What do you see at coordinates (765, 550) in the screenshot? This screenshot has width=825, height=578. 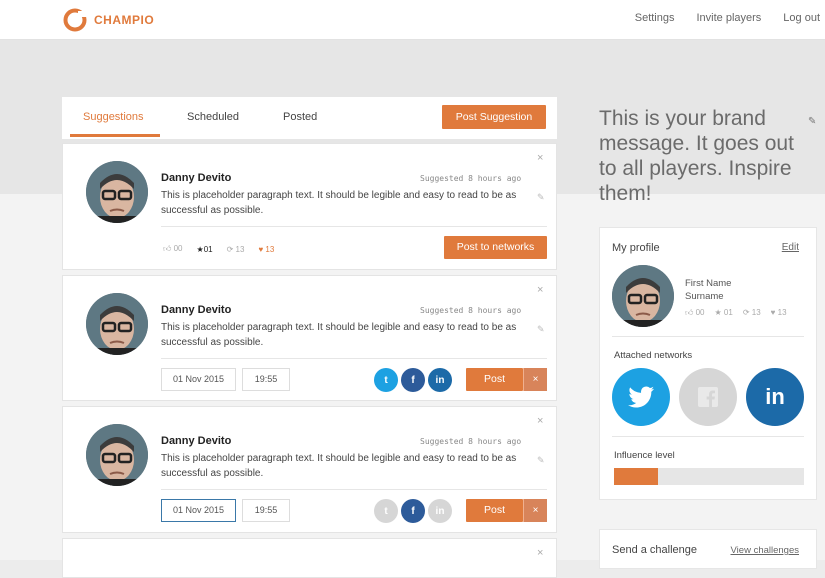 I see `view-challenges-link: View challenges` at bounding box center [765, 550].